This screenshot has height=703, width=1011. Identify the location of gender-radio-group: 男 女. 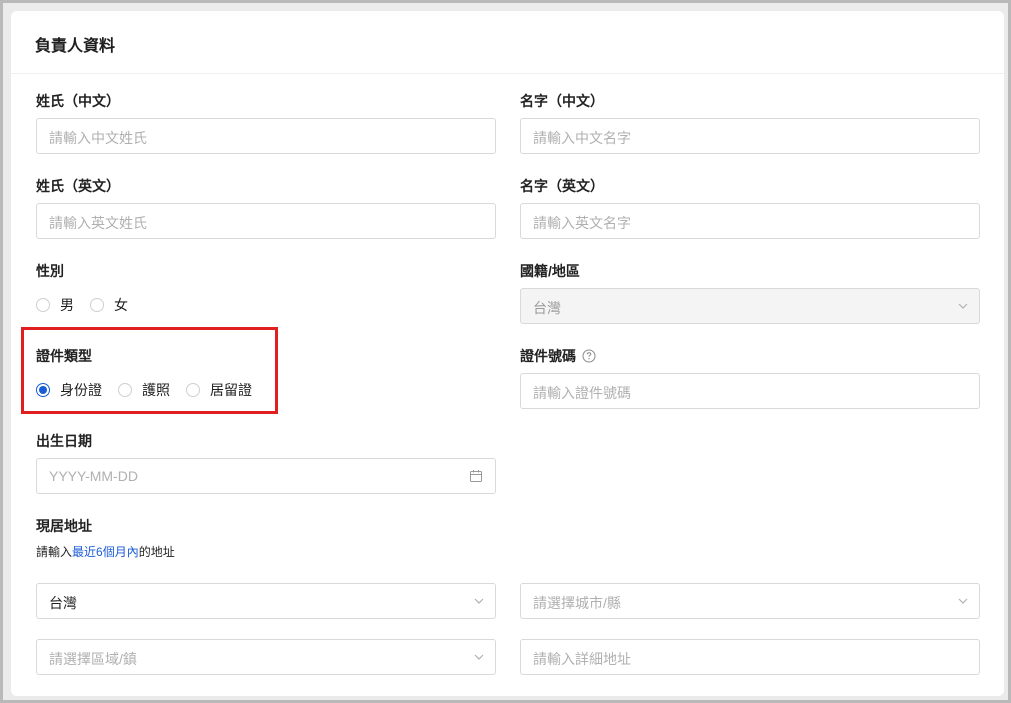
(90, 305).